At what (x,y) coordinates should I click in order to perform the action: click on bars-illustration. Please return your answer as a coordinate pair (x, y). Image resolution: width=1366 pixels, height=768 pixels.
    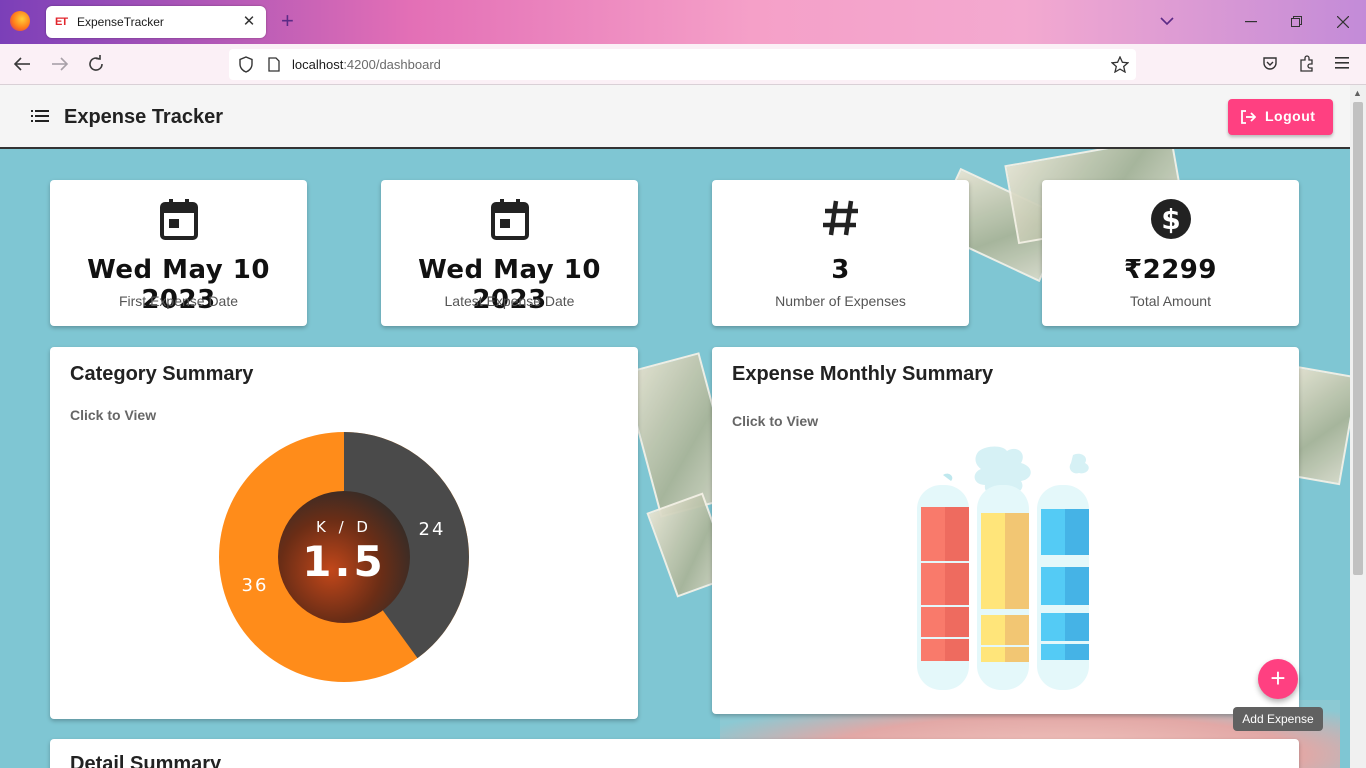
    Looking at the image, I should click on (1007, 569).